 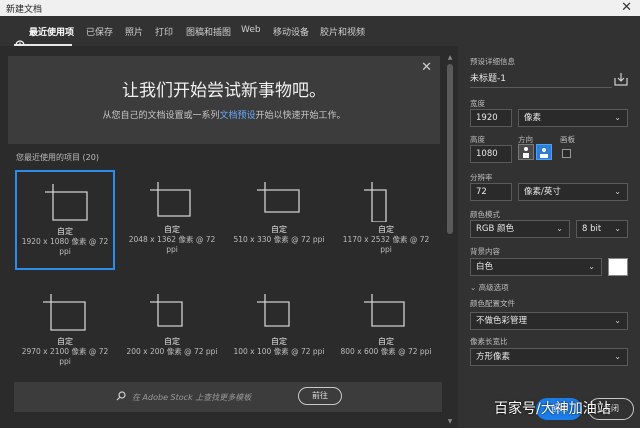 I want to click on portrait-person-icon, so click(x=526, y=152).